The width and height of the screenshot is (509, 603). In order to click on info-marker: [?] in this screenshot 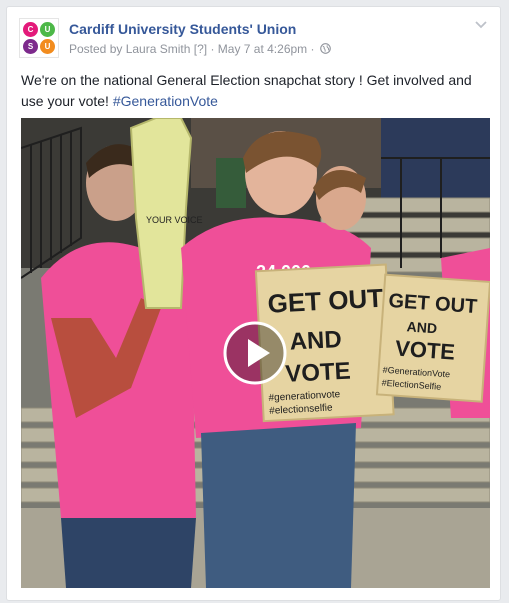, I will do `click(200, 49)`.